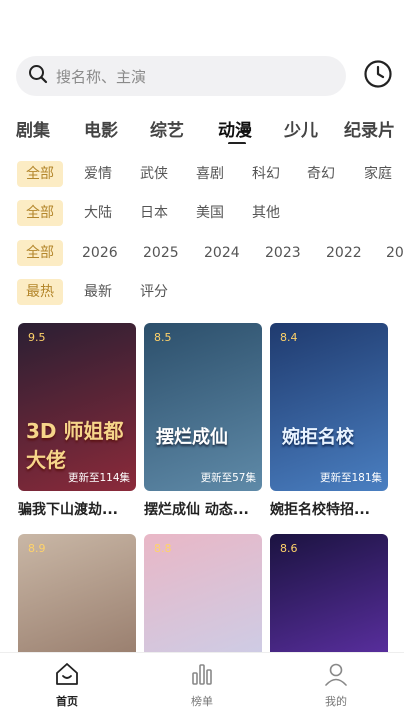 Image resolution: width=404 pixels, height=720 pixels. What do you see at coordinates (301, 128) in the screenshot?
I see `tab-kids: 少儿` at bounding box center [301, 128].